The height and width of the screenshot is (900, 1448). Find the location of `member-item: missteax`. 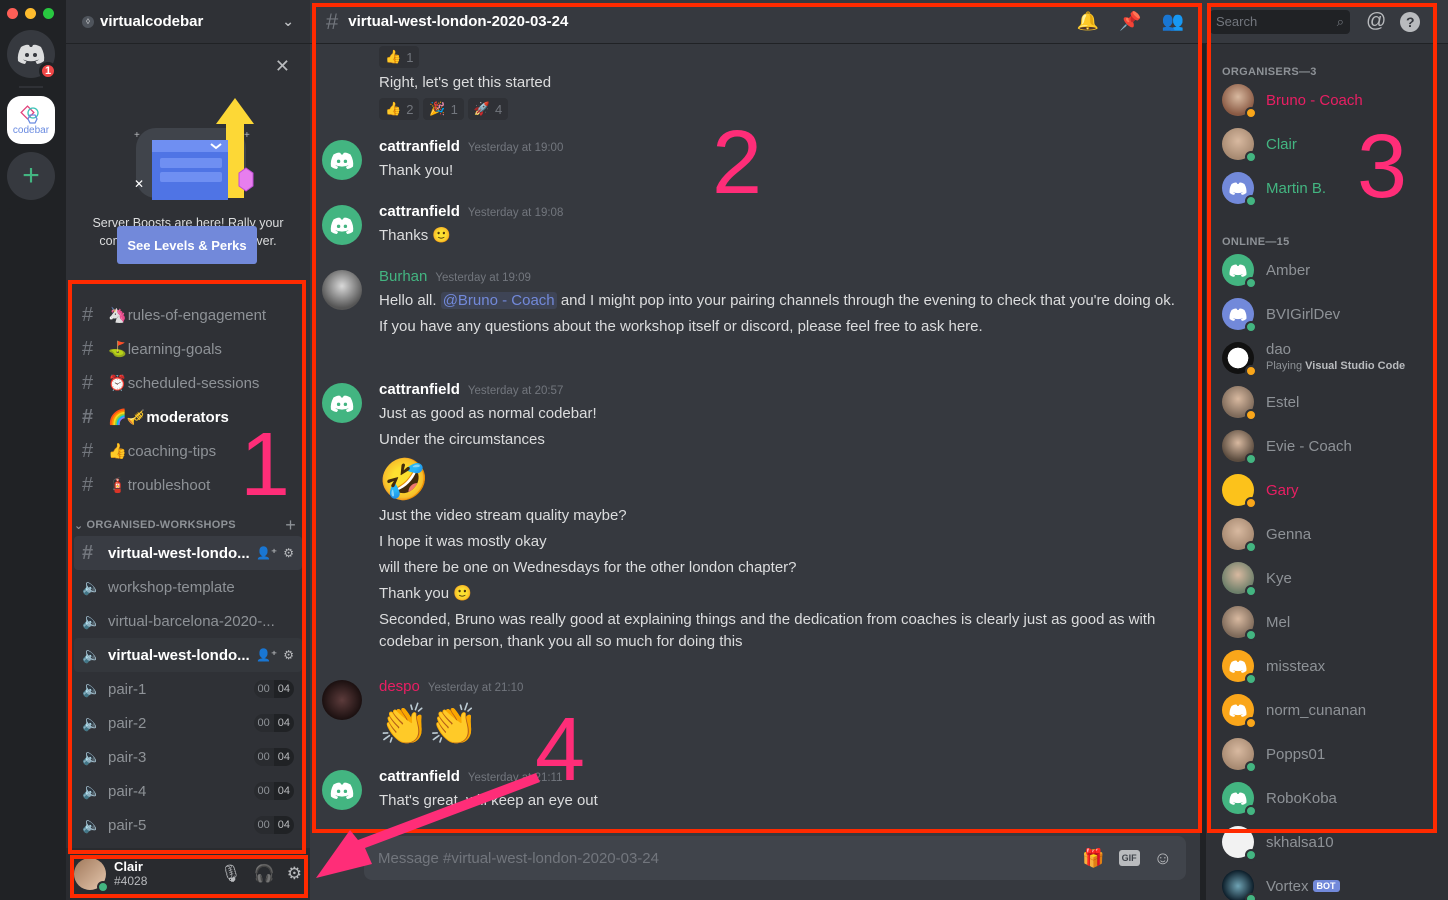

member-item: missteax is located at coordinates (1327, 666).